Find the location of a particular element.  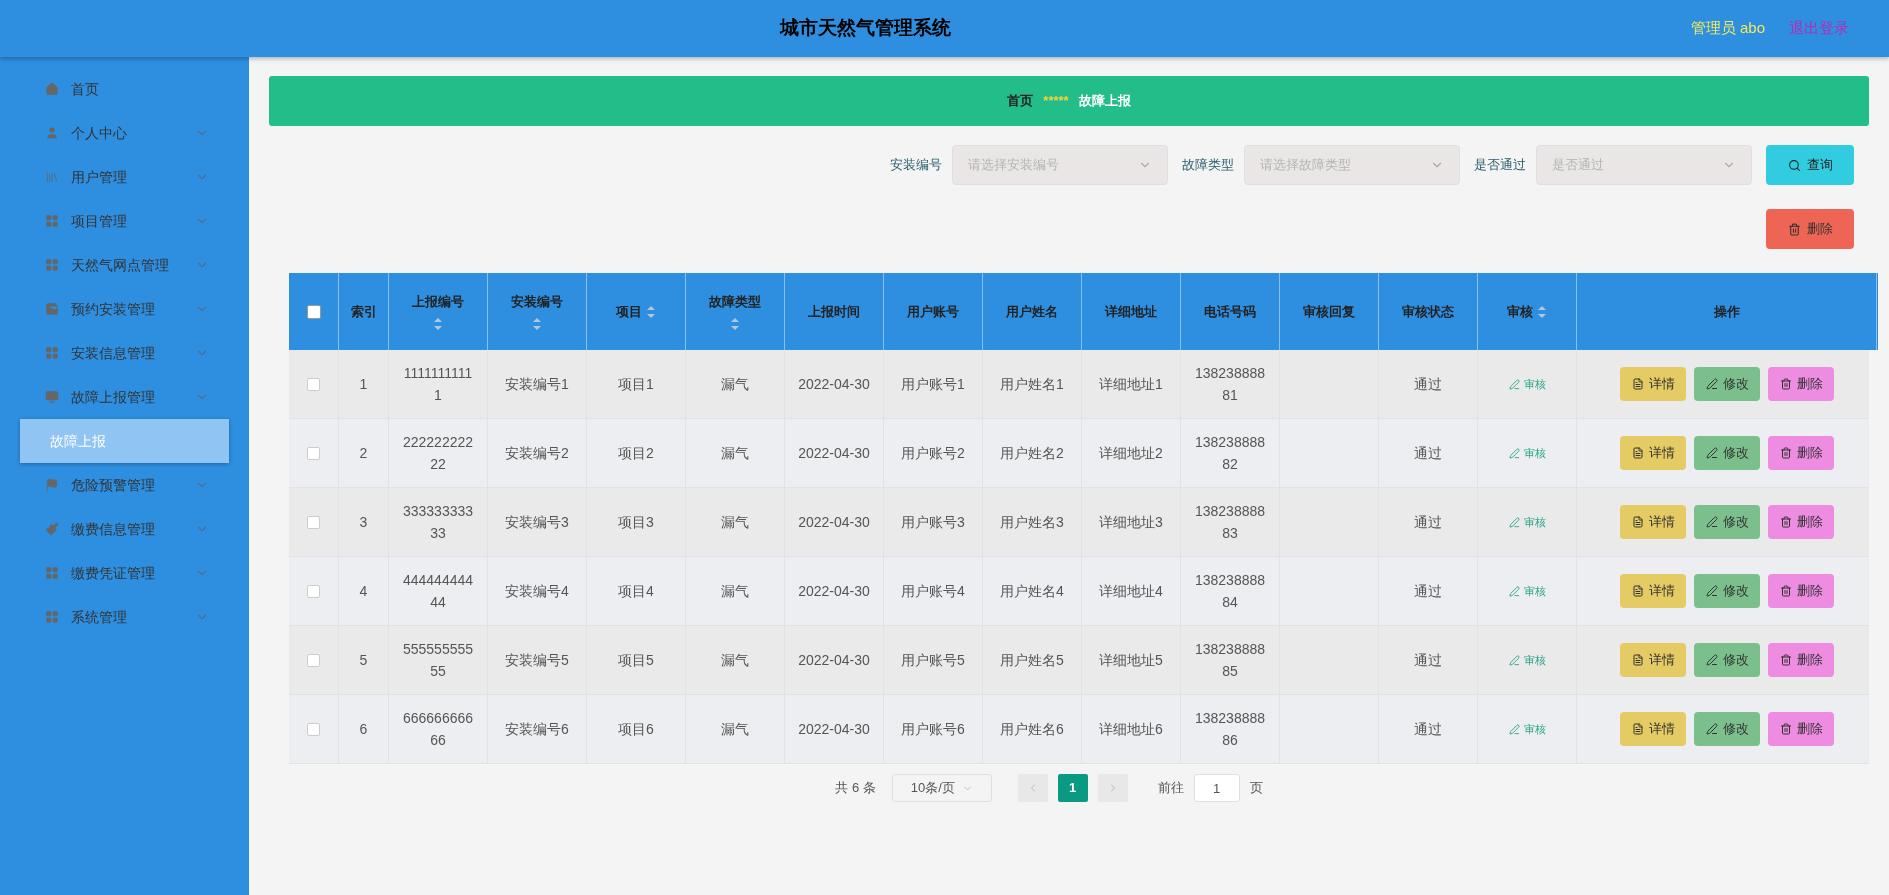

table-cell-text: 详细地址3 is located at coordinates (1131, 522).